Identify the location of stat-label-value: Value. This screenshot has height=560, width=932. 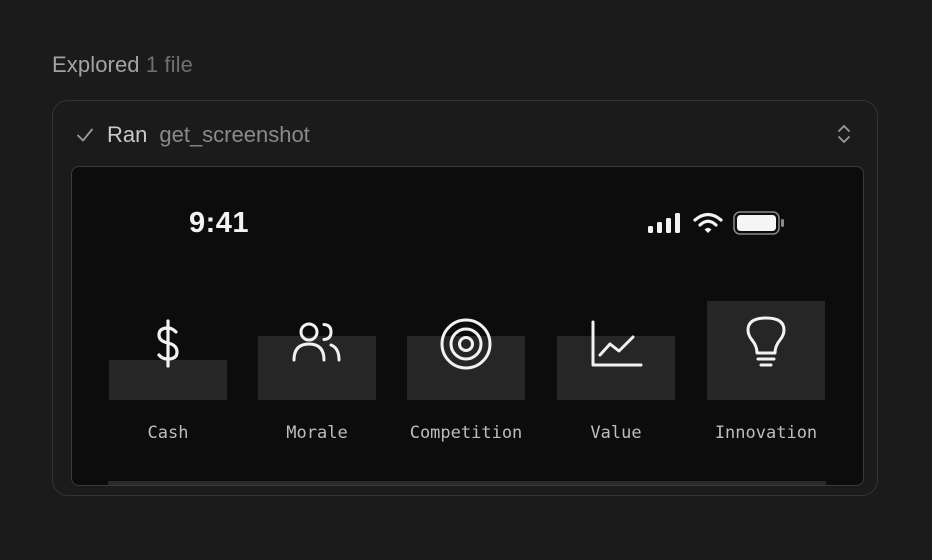
(616, 433).